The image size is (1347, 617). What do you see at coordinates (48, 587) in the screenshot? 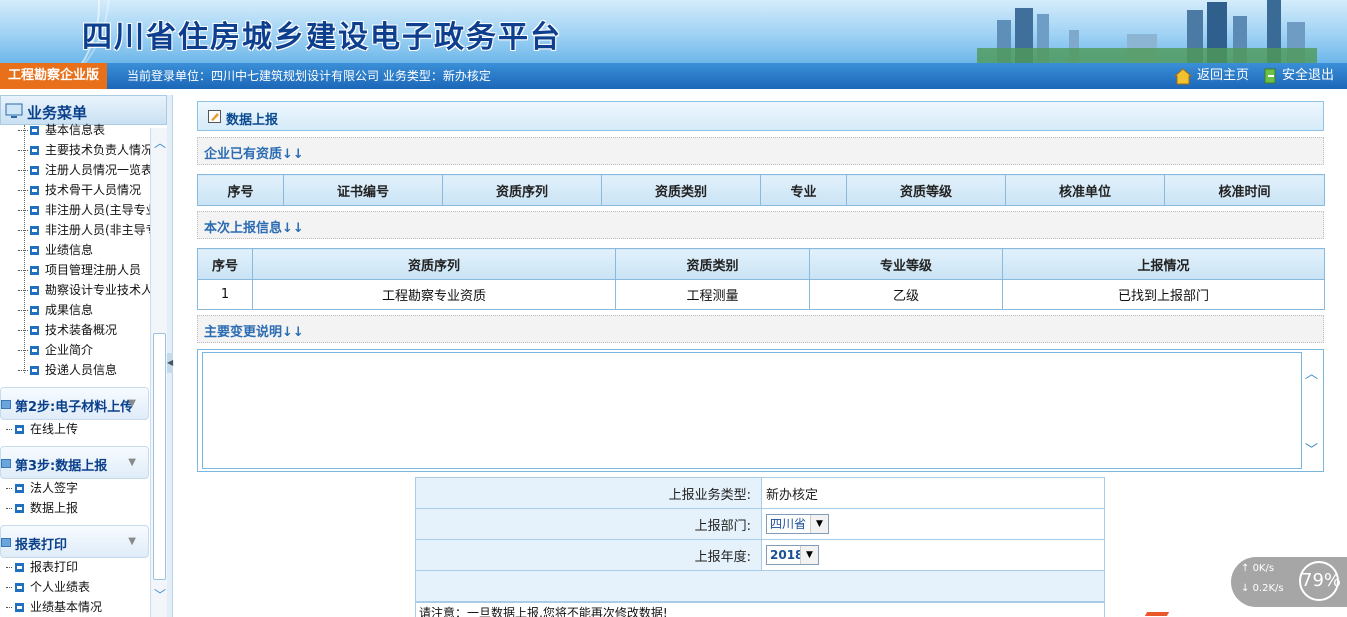
I see `sidebar-item-personal-performance: 个人业绩表` at bounding box center [48, 587].